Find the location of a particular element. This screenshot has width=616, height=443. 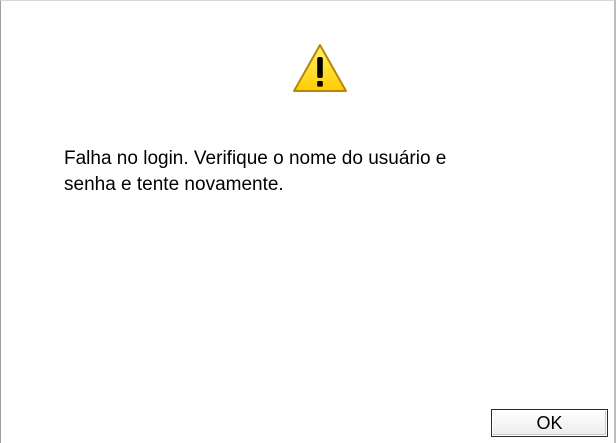

ok-button: OK is located at coordinates (549, 423).